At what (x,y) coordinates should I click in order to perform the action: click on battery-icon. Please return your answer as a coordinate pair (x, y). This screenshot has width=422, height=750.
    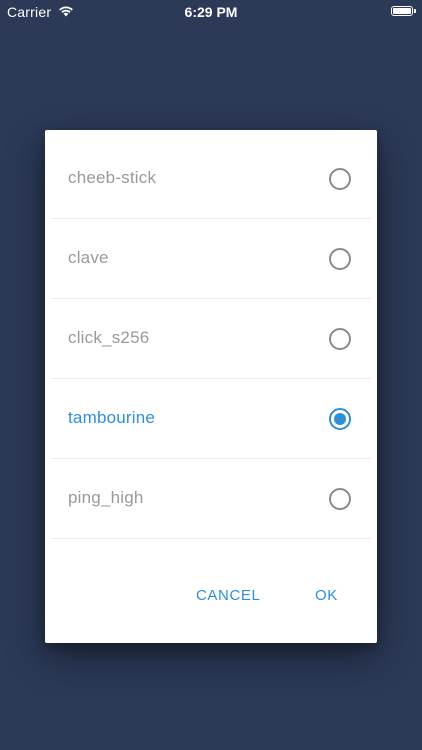
    Looking at the image, I should click on (402, 11).